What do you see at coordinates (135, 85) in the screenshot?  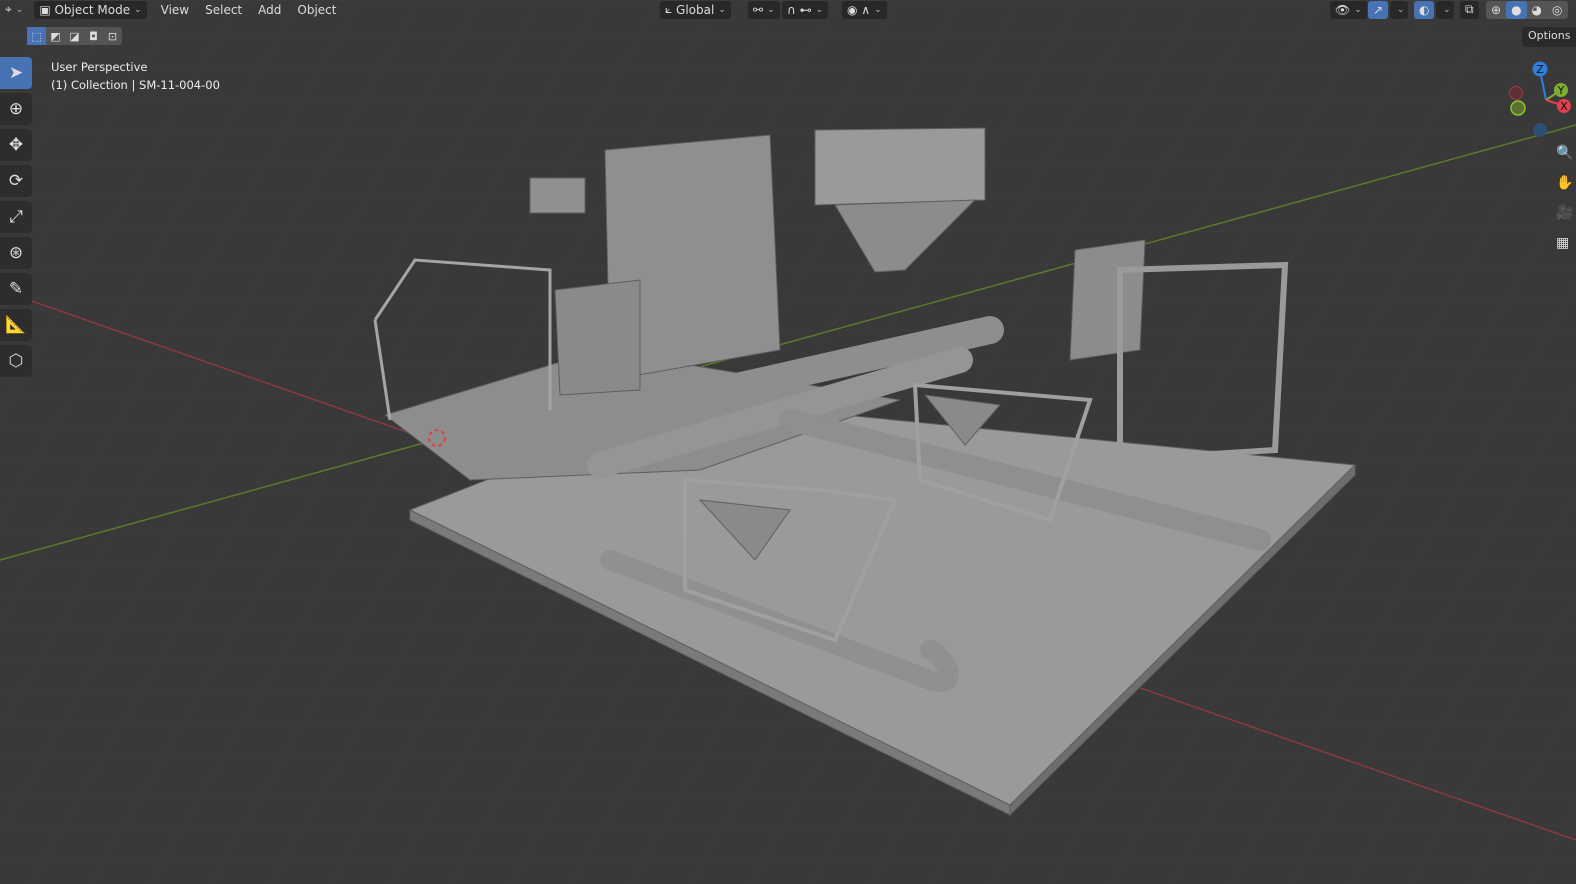 I see `collection-object-name: (1) Collection | SM-11-004-00` at bounding box center [135, 85].